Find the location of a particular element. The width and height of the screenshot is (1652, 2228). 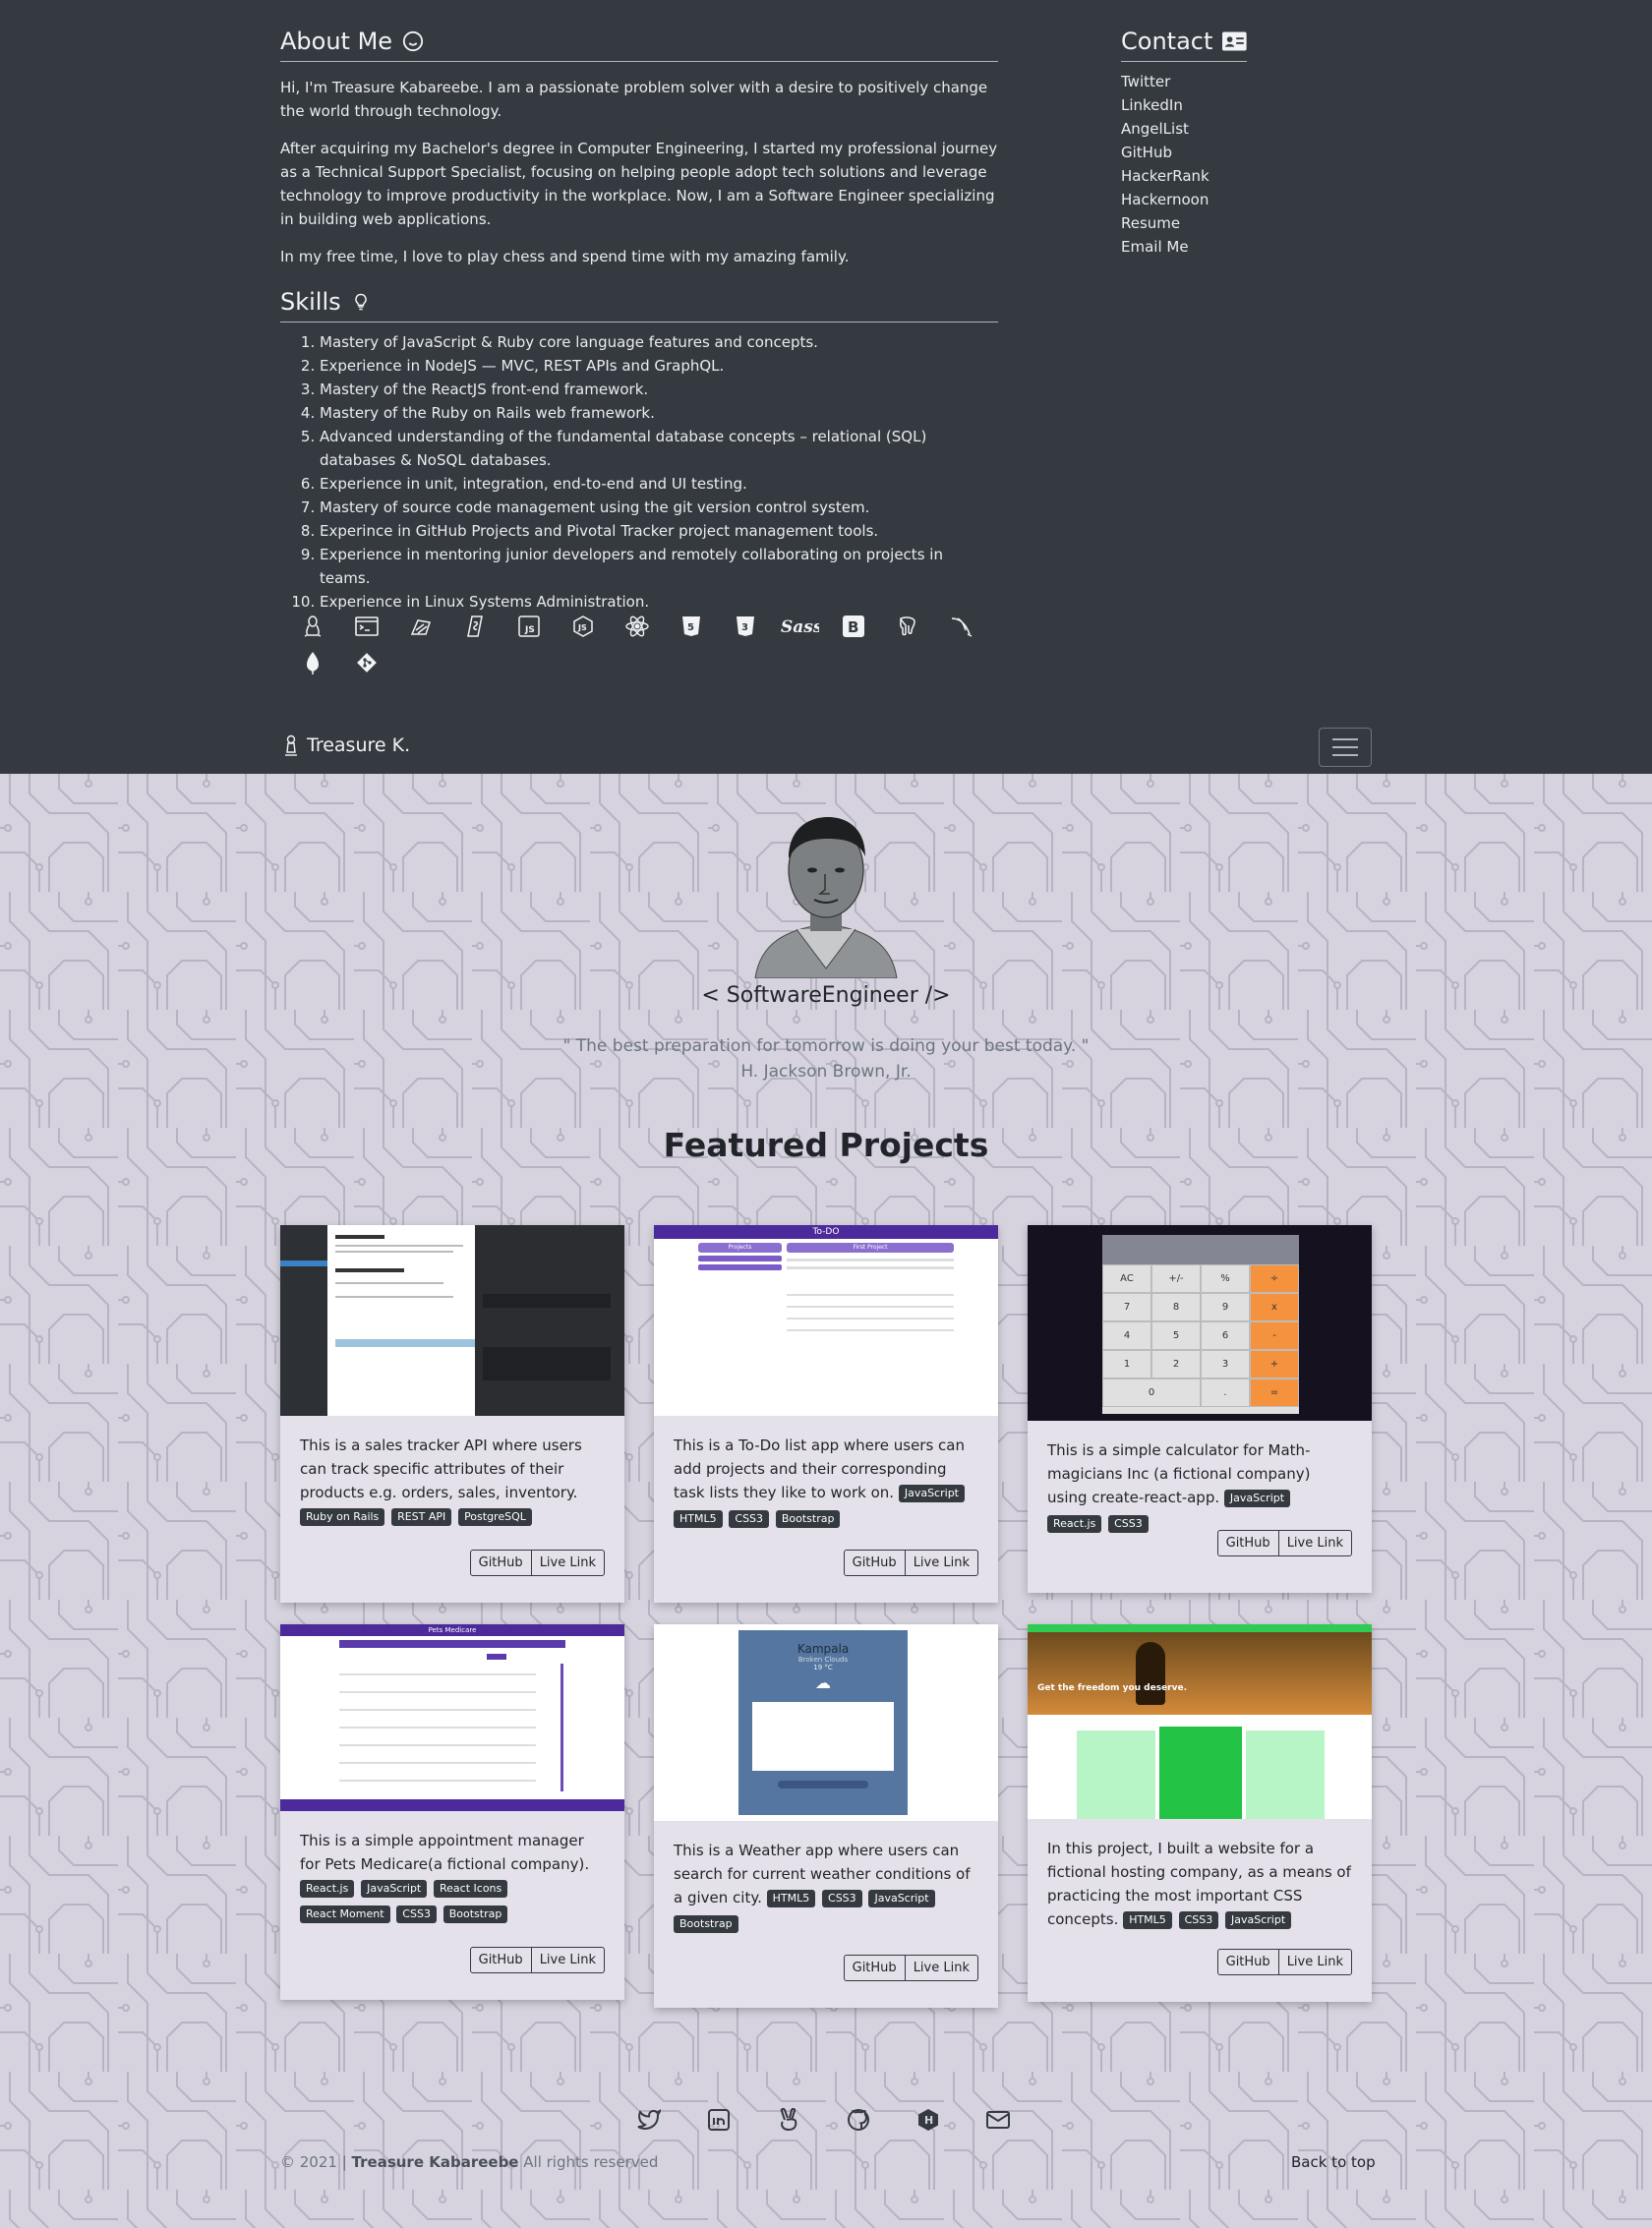

sass-icon: Sass is located at coordinates (799, 626).